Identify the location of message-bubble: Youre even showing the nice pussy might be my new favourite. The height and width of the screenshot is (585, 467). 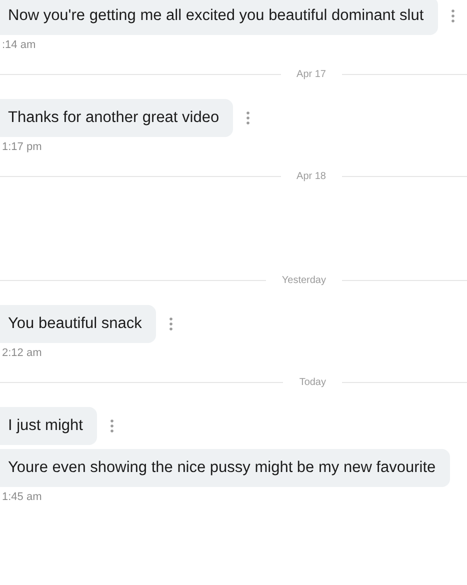
(225, 468).